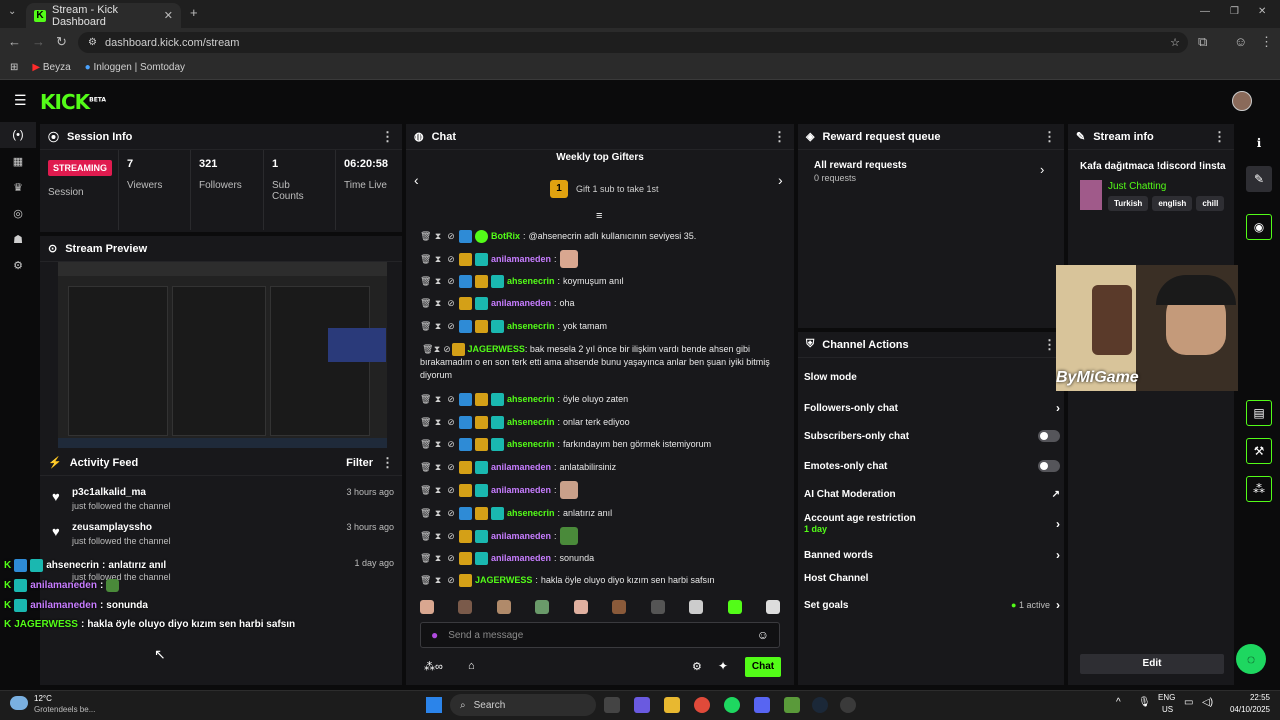 The height and width of the screenshot is (720, 1280). What do you see at coordinates (732, 705) in the screenshot?
I see `spotify-icon` at bounding box center [732, 705].